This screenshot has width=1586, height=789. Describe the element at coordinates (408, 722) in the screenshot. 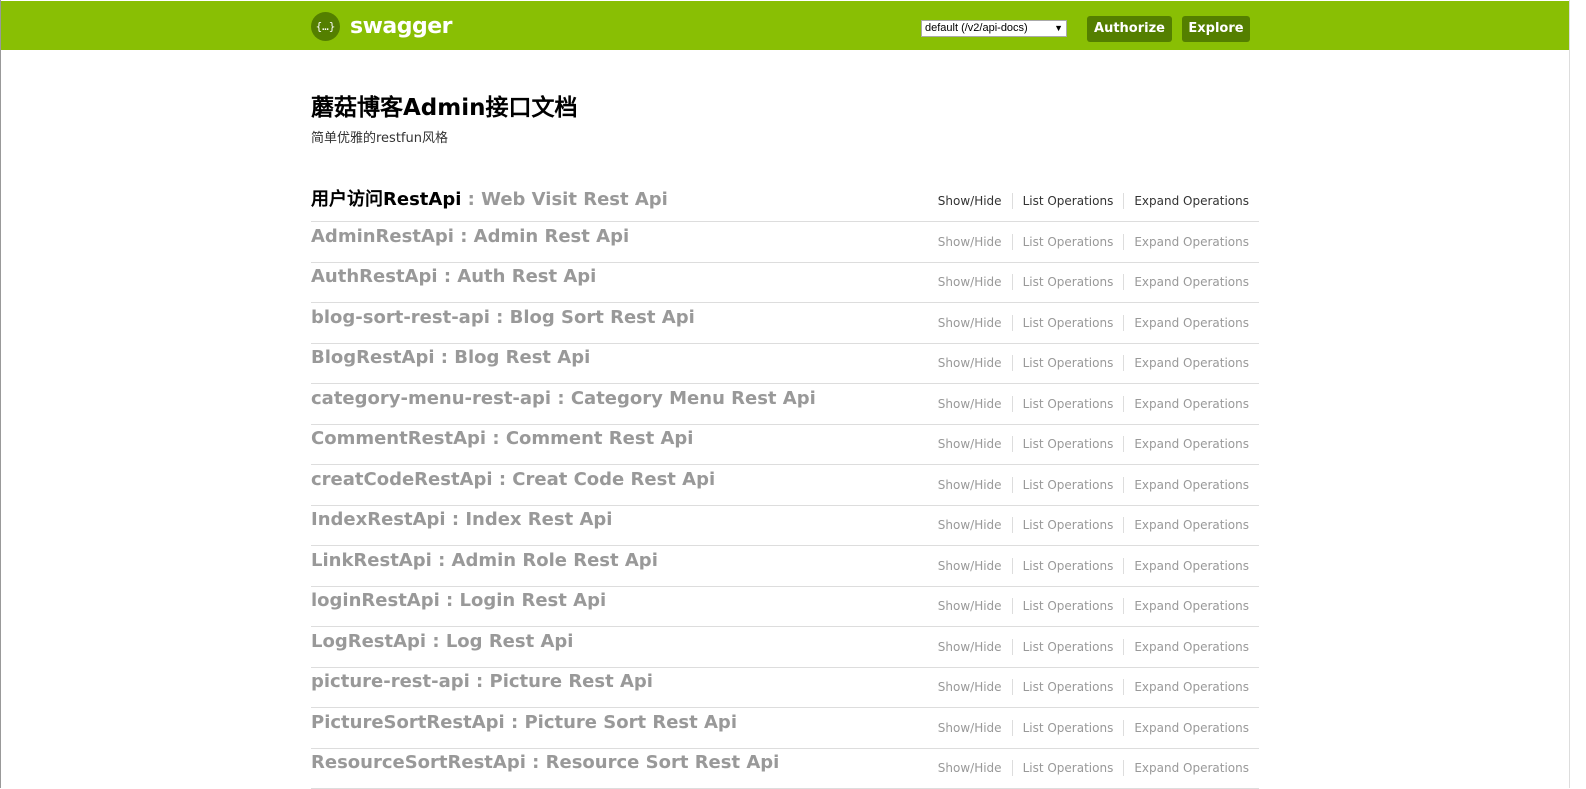

I see `resource-tag: PictureSortRestApi` at that location.